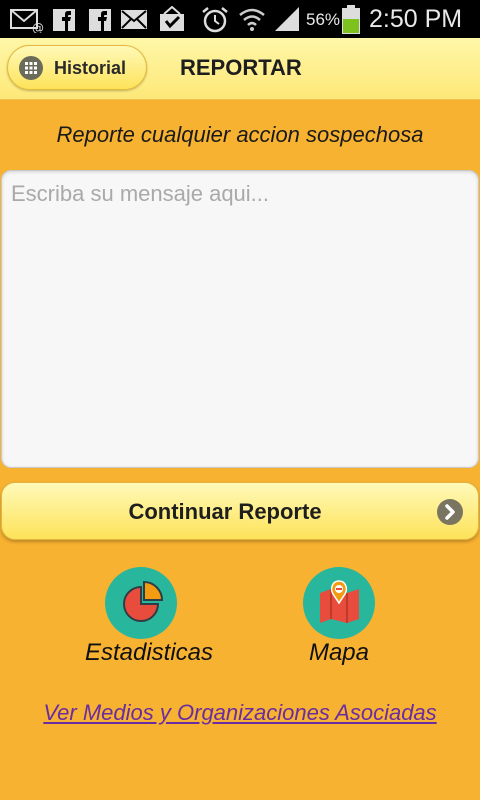 Image resolution: width=480 pixels, height=800 pixels. I want to click on map-icon, so click(339, 603).